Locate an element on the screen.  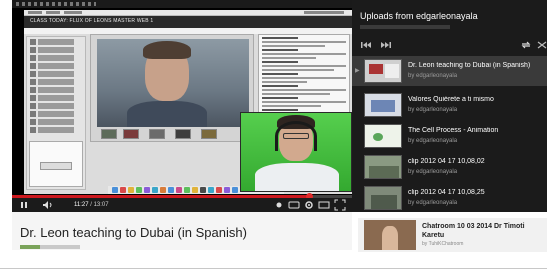
main-webcam is located at coordinates (173, 83).